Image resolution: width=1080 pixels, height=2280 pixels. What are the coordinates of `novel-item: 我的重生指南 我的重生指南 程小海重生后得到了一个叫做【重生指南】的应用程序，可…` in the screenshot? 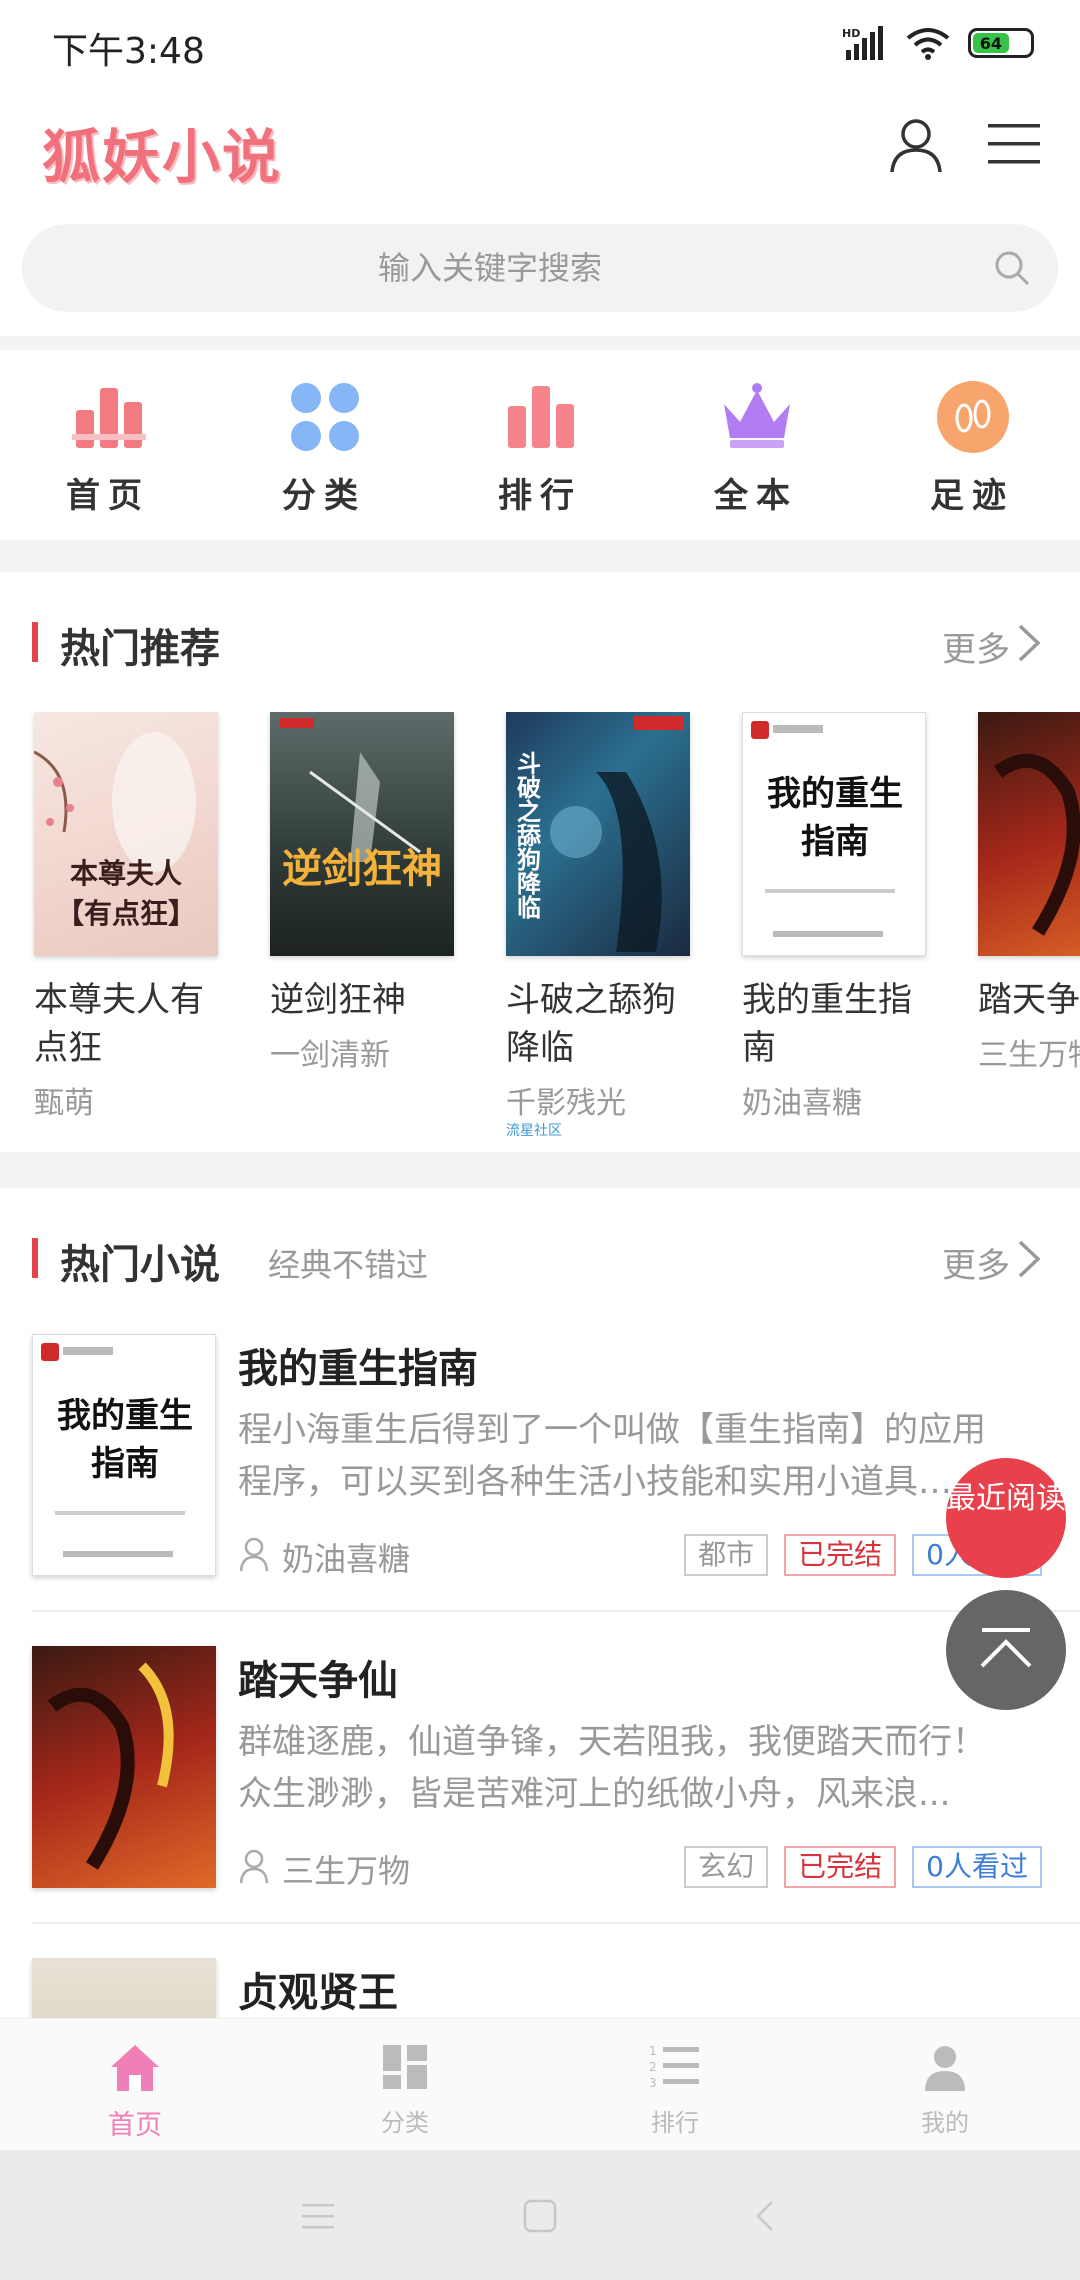 It's located at (540, 1490).